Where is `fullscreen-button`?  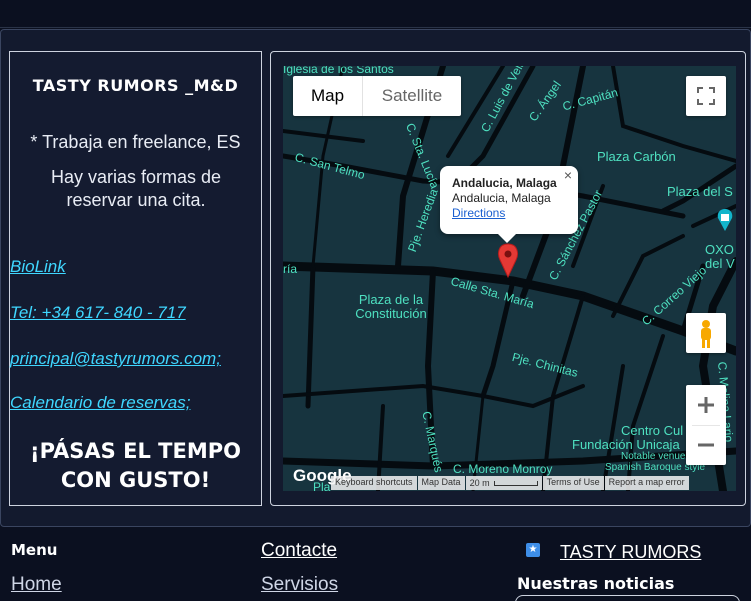
fullscreen-button is located at coordinates (706, 96).